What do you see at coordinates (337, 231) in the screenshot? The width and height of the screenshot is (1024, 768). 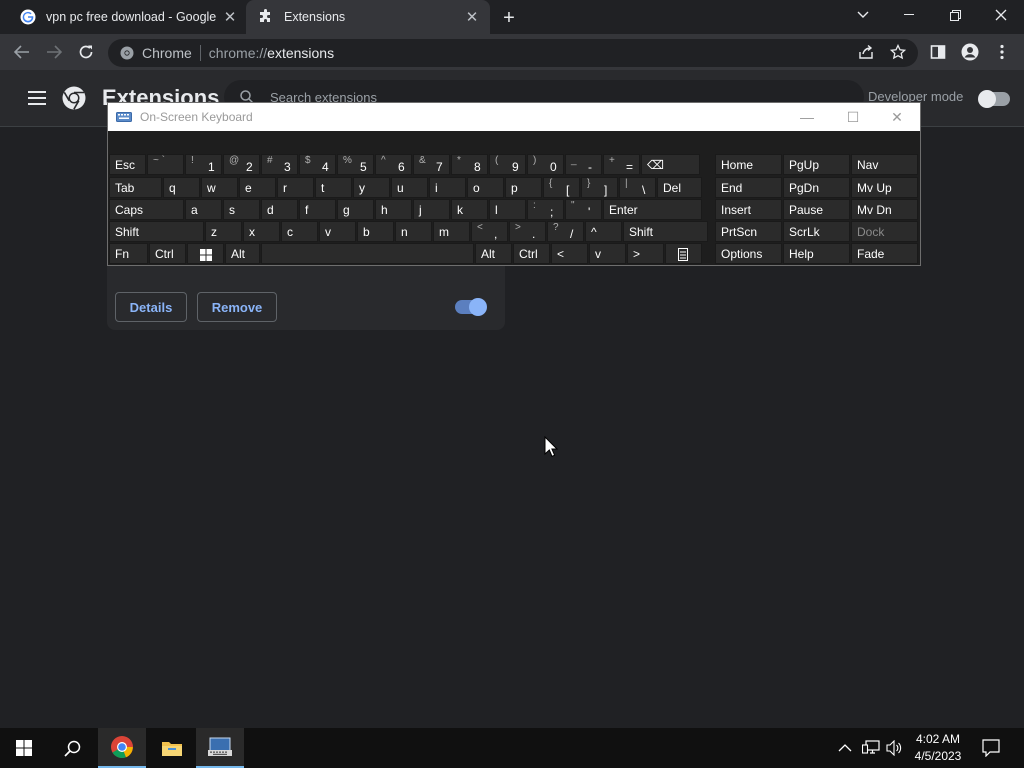 I see `osk-key-v: v` at bounding box center [337, 231].